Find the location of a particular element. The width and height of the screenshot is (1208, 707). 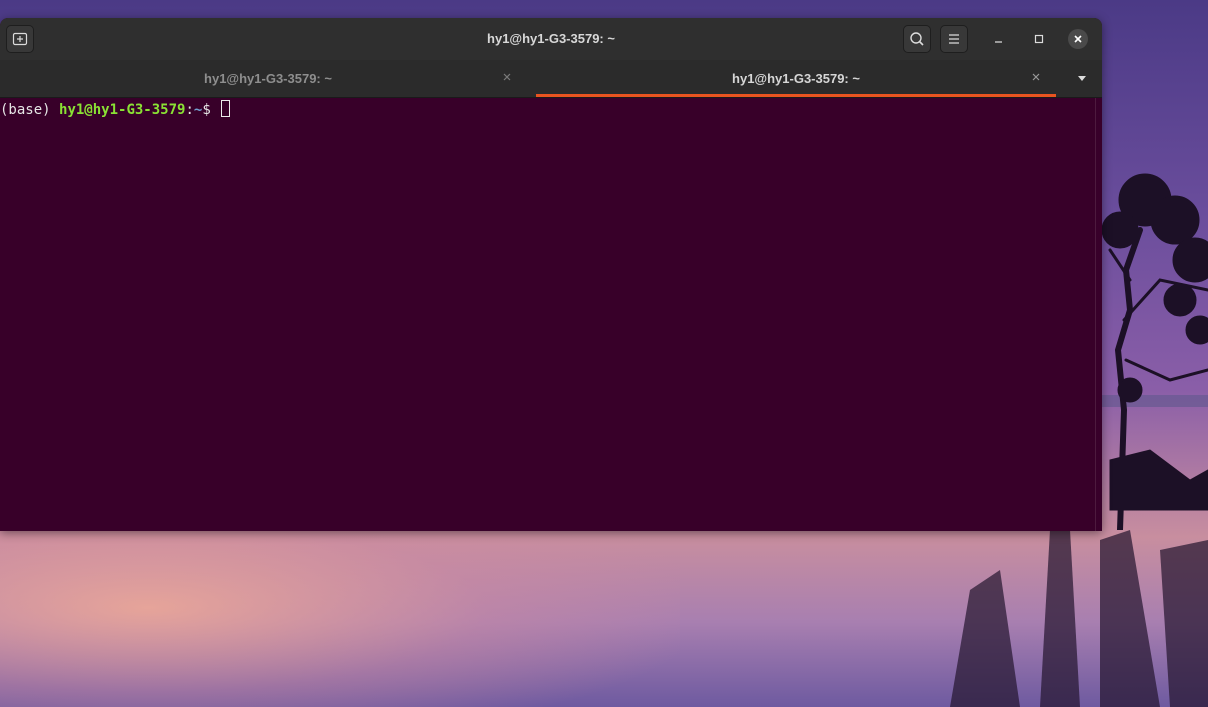

text-cursor is located at coordinates (226, 108).